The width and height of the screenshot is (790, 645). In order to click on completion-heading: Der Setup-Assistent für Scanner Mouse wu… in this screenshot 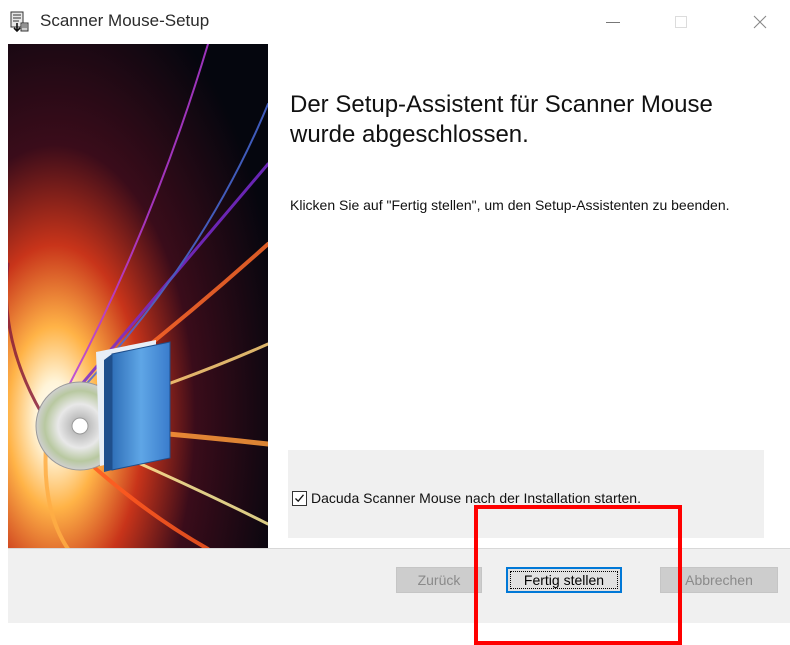, I will do `click(501, 119)`.